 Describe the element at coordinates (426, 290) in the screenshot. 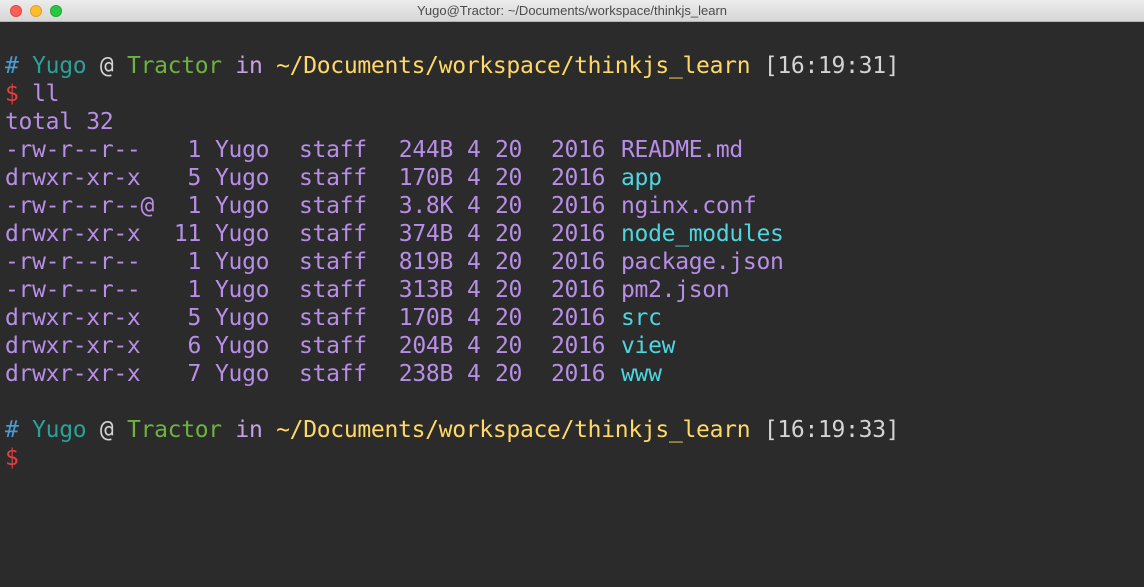

I see `file-size: 313B` at that location.